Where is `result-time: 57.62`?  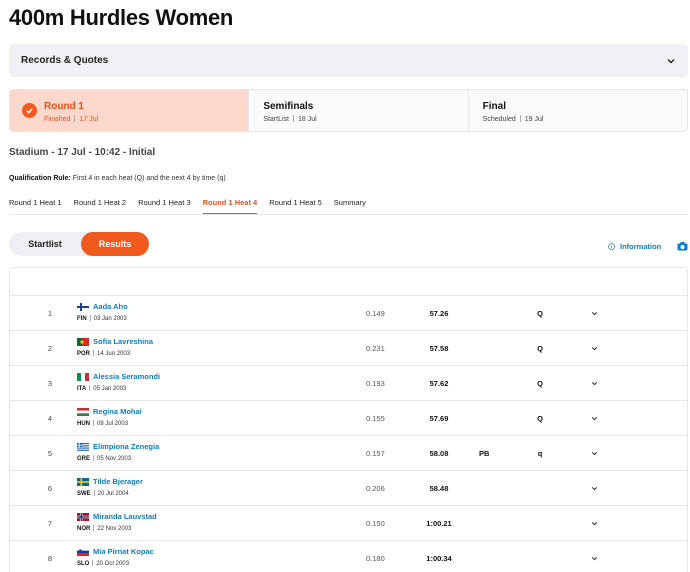 result-time: 57.62 is located at coordinates (439, 383).